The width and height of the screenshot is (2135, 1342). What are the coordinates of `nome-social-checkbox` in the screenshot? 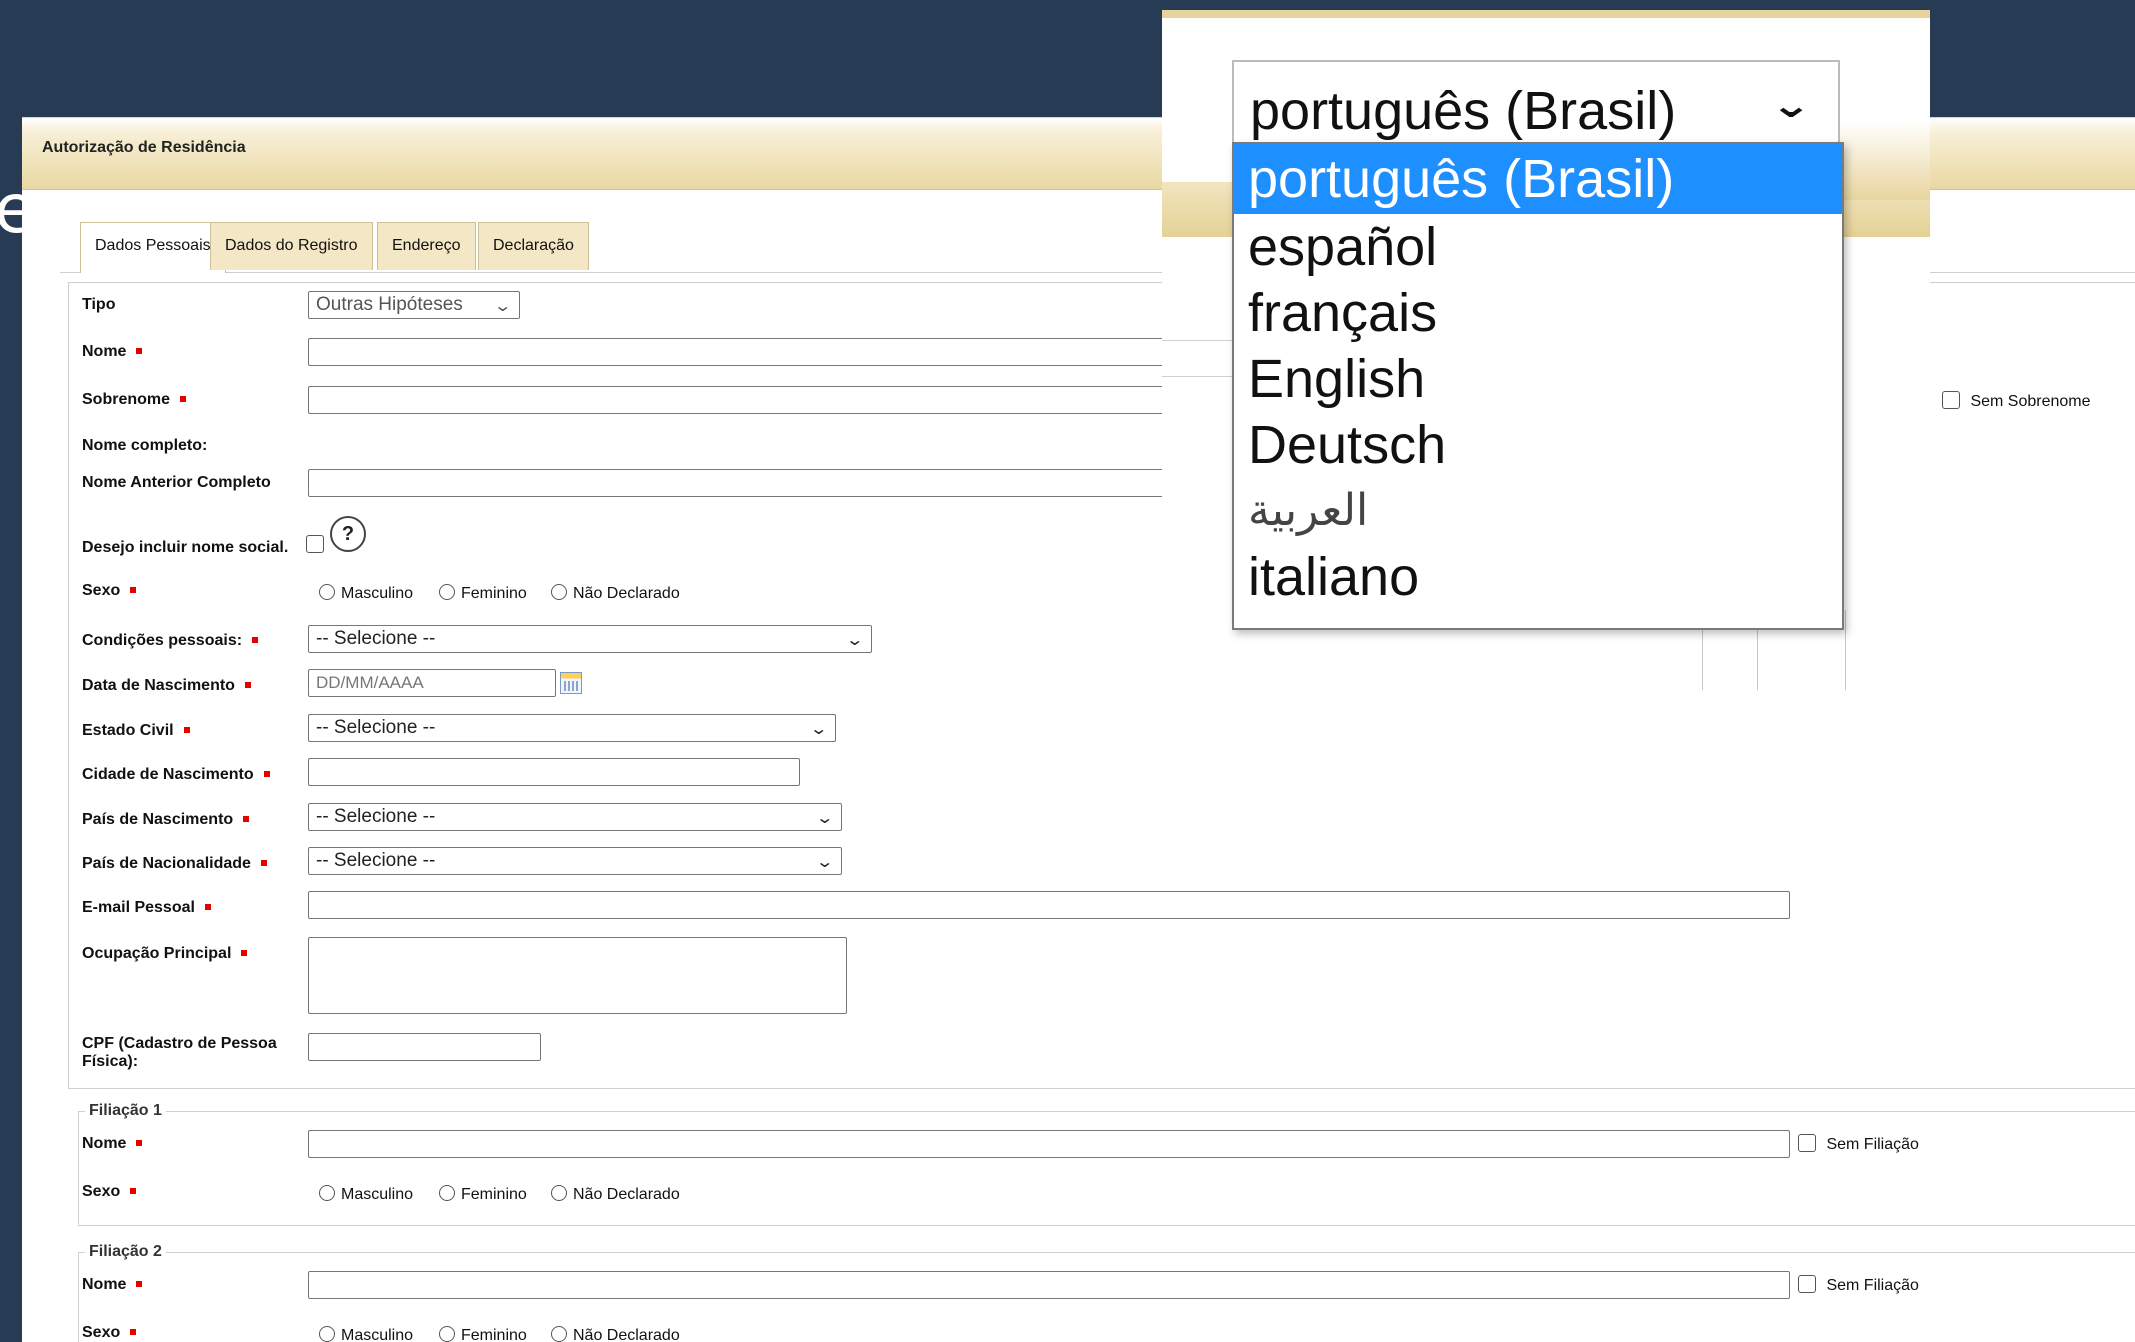 It's located at (315, 544).